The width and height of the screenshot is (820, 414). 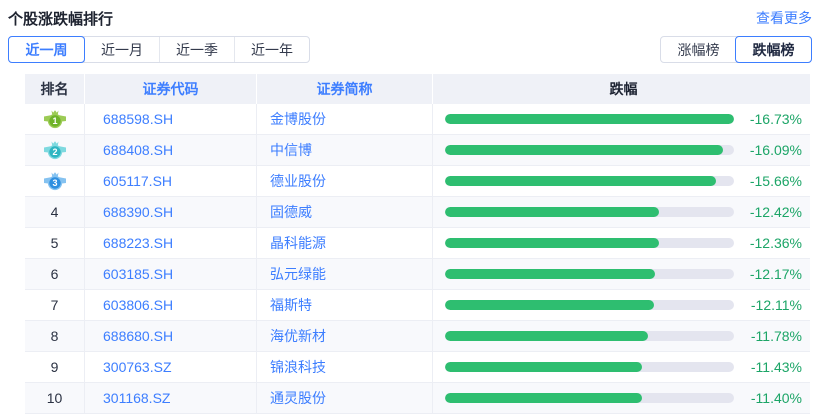 I want to click on change-cell: -16.09%, so click(x=621, y=150).